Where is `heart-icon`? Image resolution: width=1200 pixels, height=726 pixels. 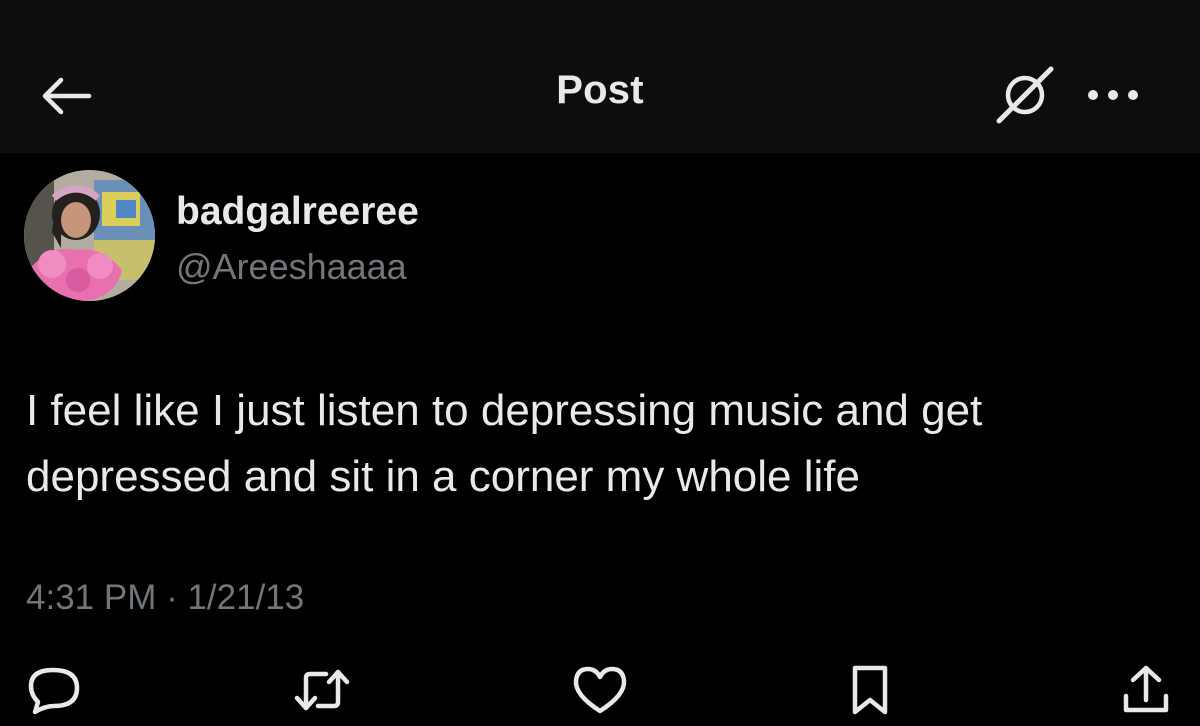 heart-icon is located at coordinates (600, 690).